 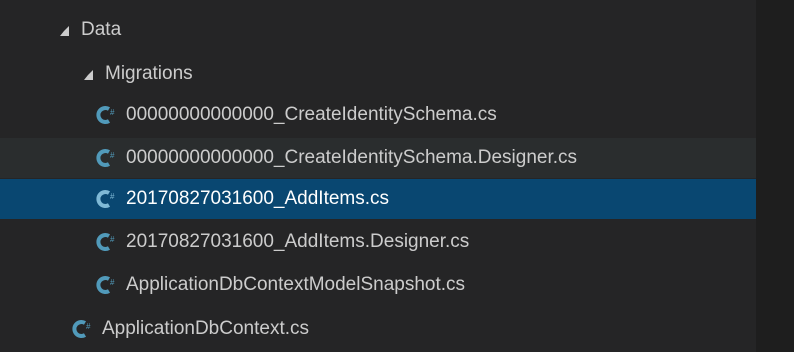 I want to click on file-label: 20170827031600_AddItems.Designer.cs, so click(x=298, y=241).